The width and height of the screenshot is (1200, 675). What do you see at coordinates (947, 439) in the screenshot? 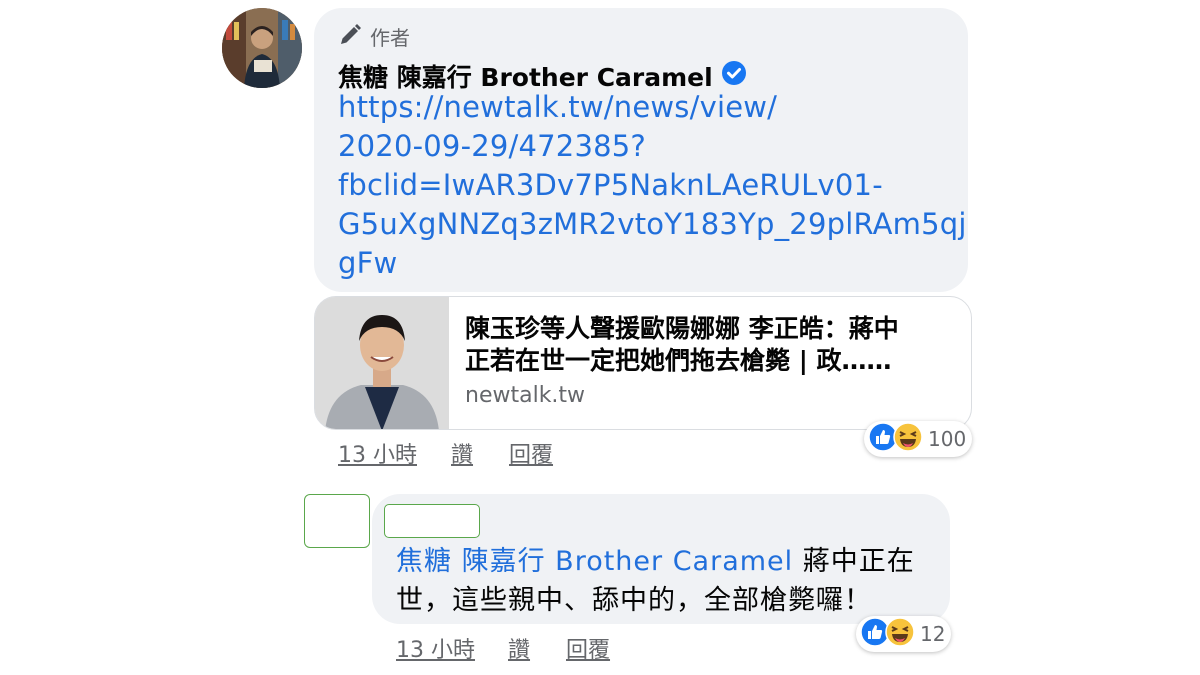
I see `reaction-count: 100` at bounding box center [947, 439].